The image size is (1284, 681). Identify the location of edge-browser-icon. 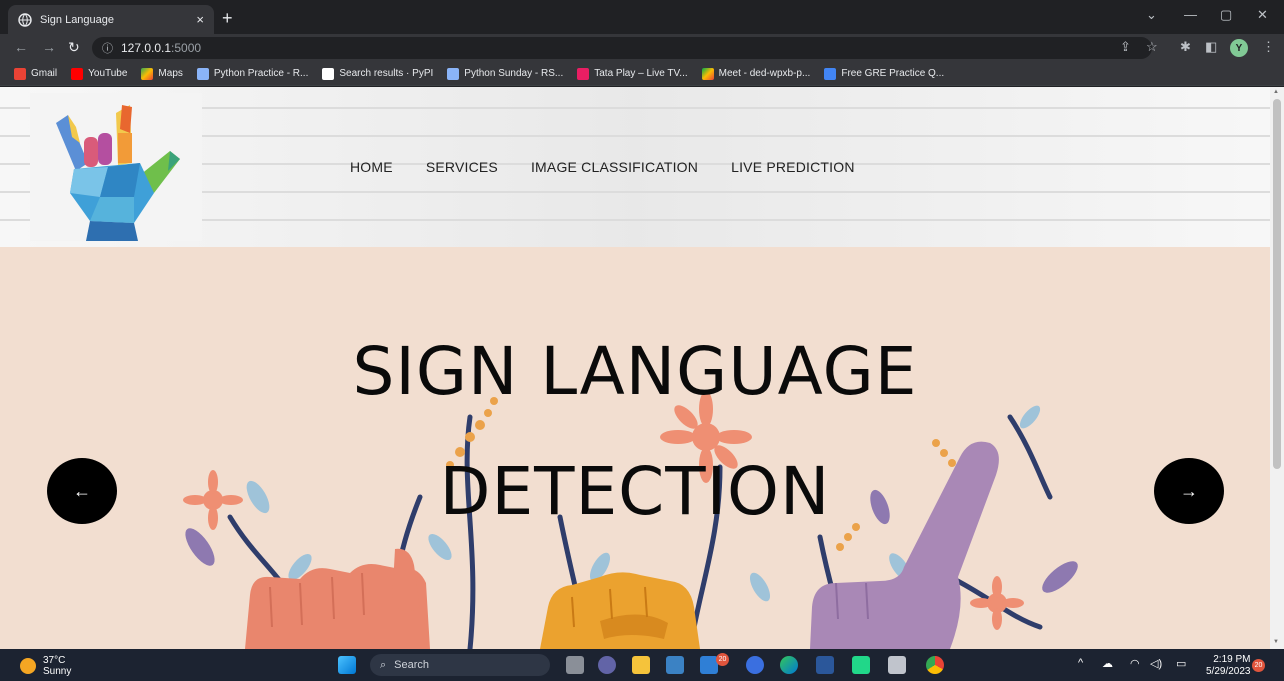
(789, 665).